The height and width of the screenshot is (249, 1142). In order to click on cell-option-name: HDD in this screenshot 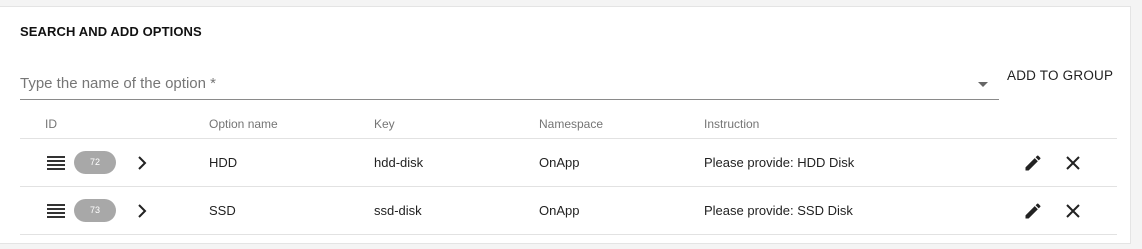, I will do `click(223, 162)`.